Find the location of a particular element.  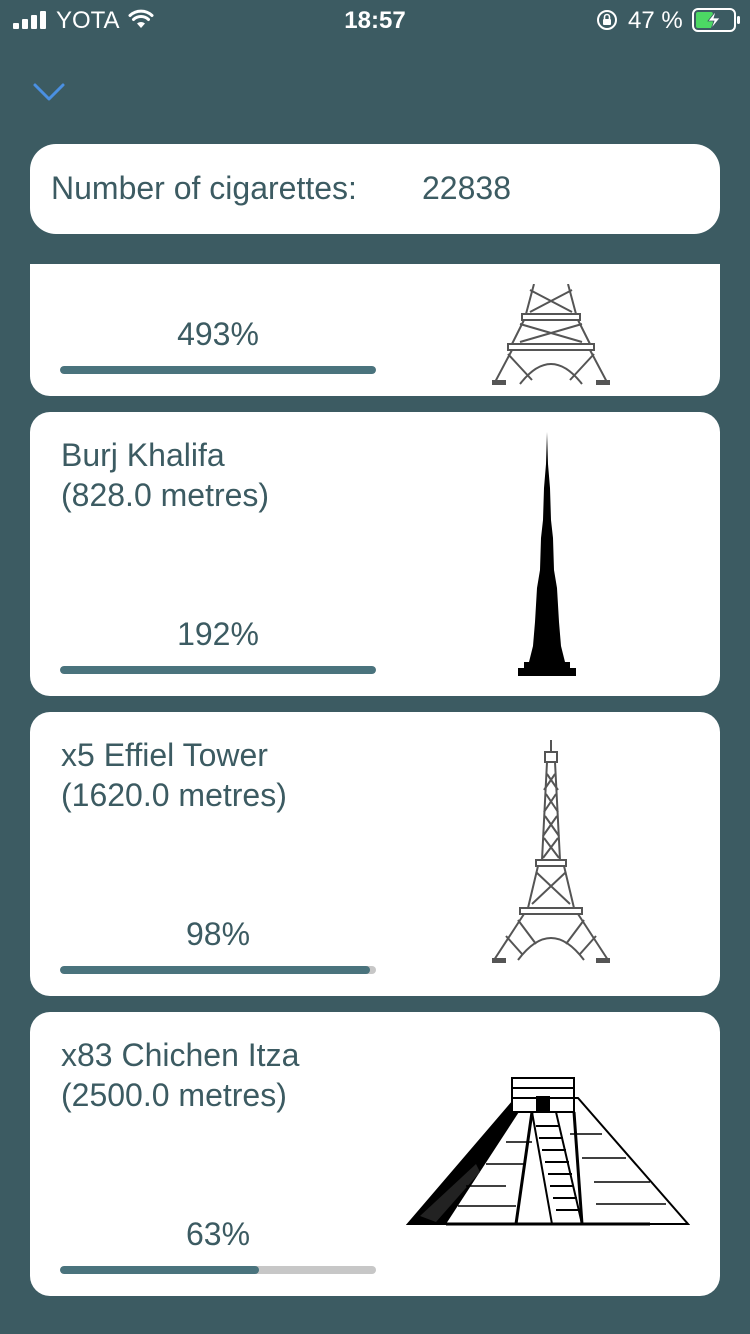

landmark-name: x5 Effiel Tower is located at coordinates (164, 755).